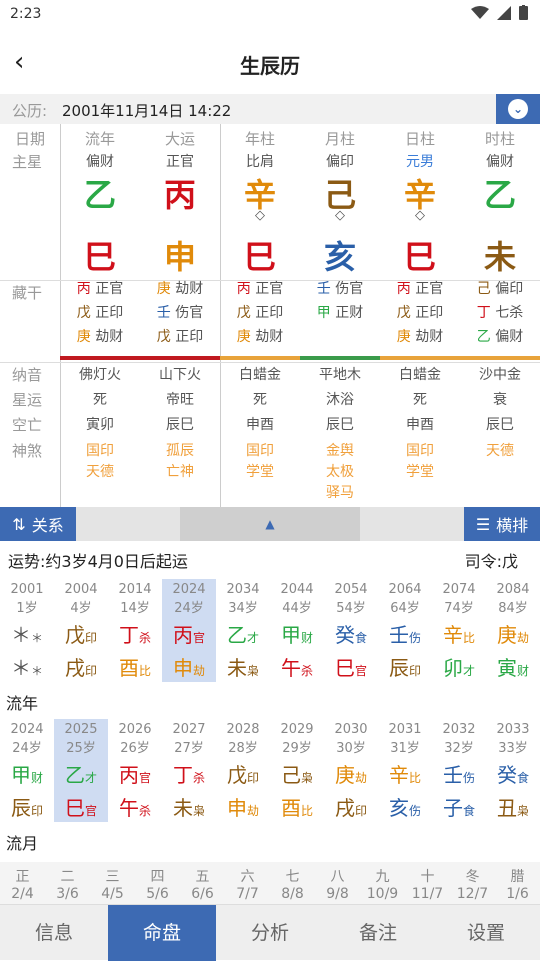 This screenshot has height=961, width=540. Describe the element at coordinates (427, 289) in the screenshot. I see `canggan-god: 正官` at that location.